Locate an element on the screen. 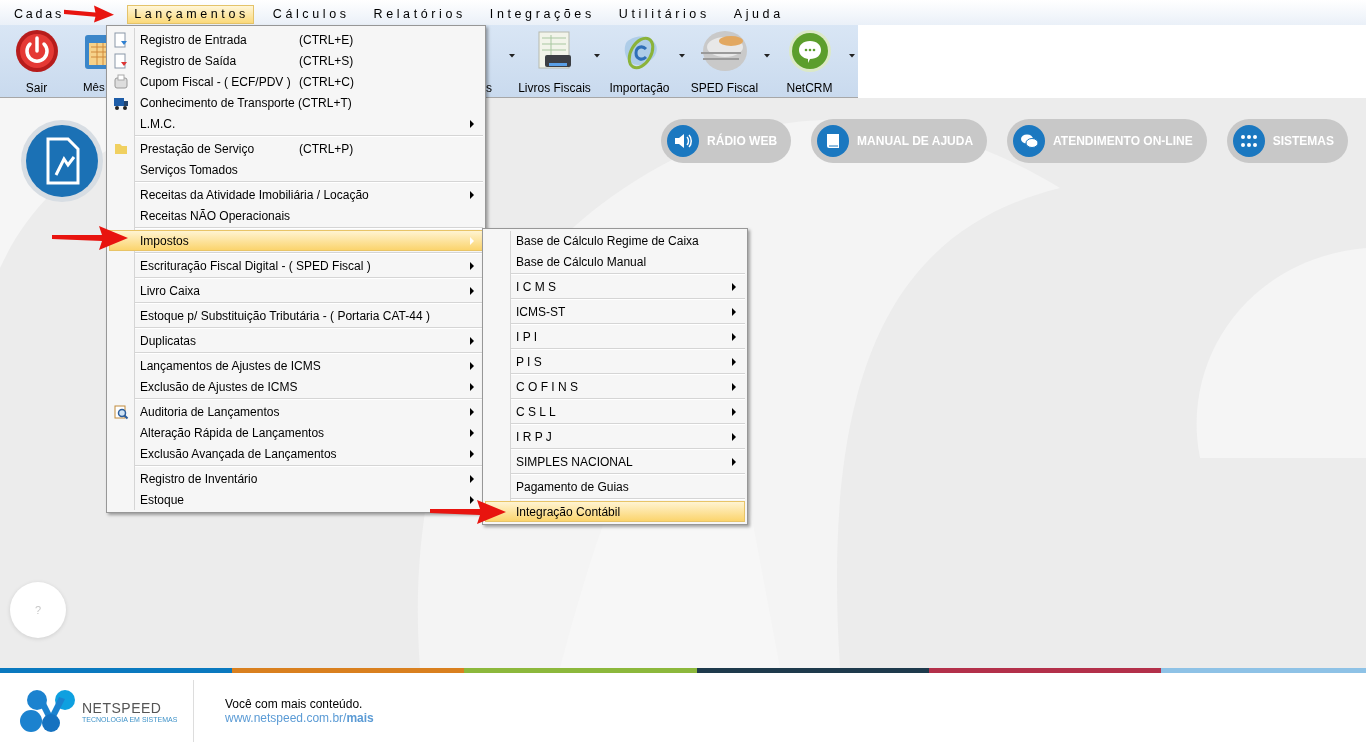 The width and height of the screenshot is (1366, 749). toolbar-label: Livros Fiscais is located at coordinates (554, 88).